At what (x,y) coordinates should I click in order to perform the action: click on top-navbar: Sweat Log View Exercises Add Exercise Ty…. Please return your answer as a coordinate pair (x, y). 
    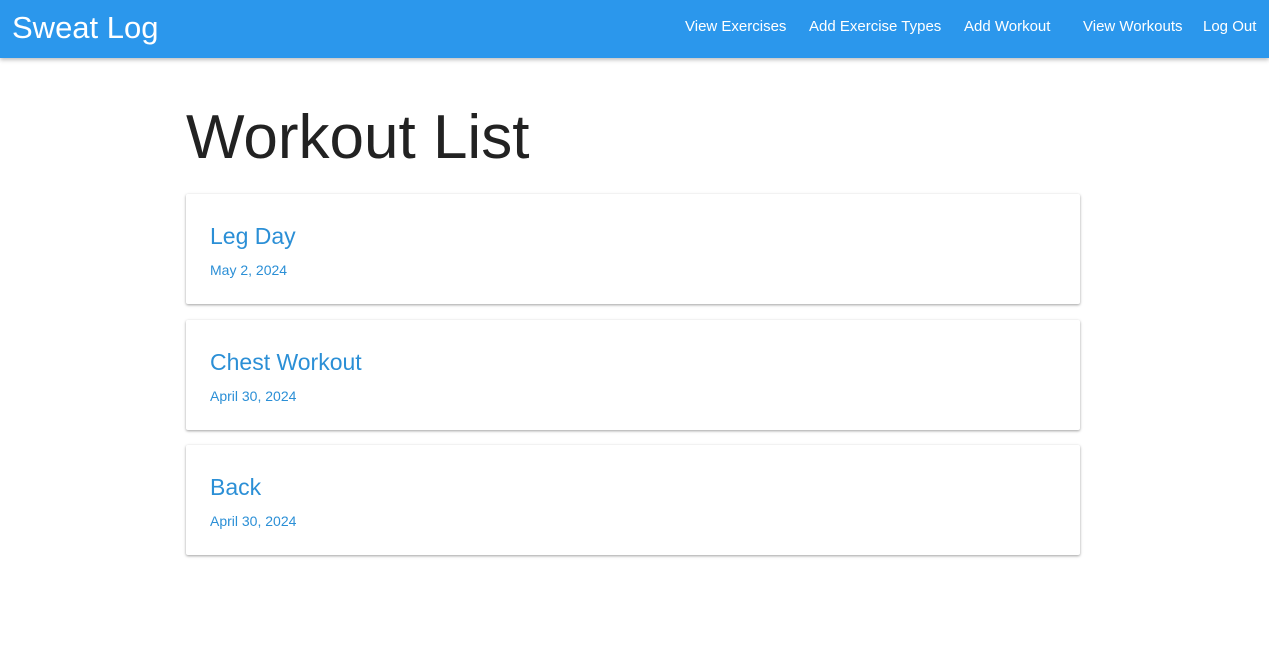
    Looking at the image, I should click on (634, 29).